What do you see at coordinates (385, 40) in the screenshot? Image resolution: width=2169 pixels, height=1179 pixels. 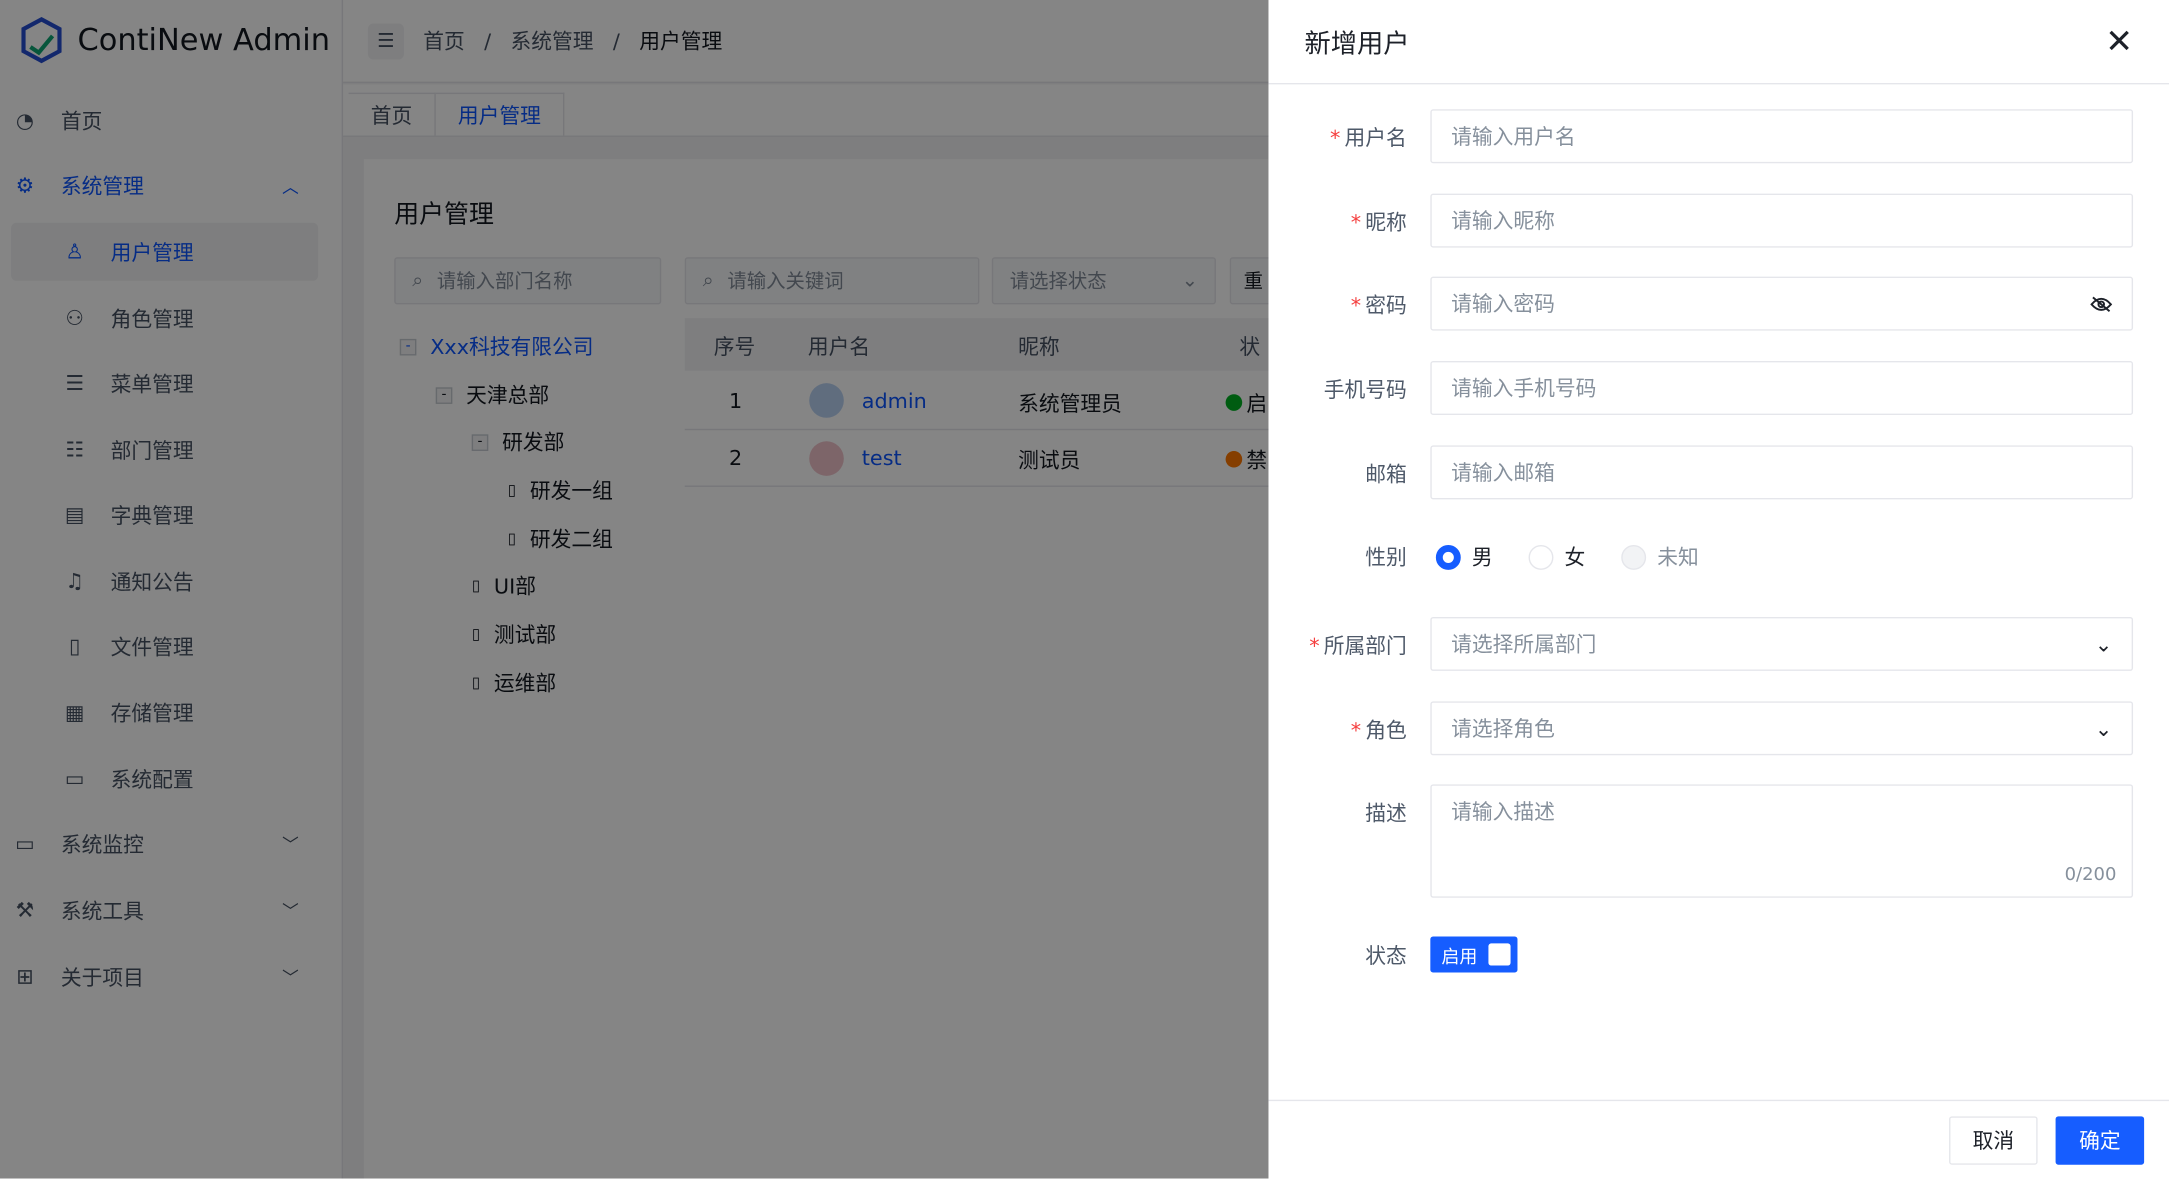 I see `collapse-menu-button: ☰` at bounding box center [385, 40].